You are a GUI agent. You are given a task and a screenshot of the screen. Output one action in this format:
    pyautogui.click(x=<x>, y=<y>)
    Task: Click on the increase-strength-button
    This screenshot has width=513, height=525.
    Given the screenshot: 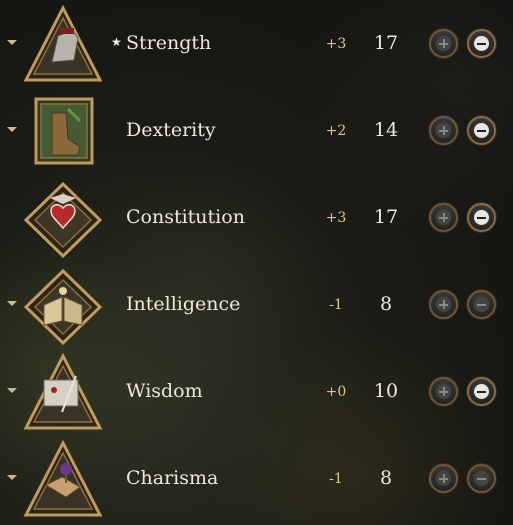 What is the action you would take?
    pyautogui.click(x=443, y=43)
    